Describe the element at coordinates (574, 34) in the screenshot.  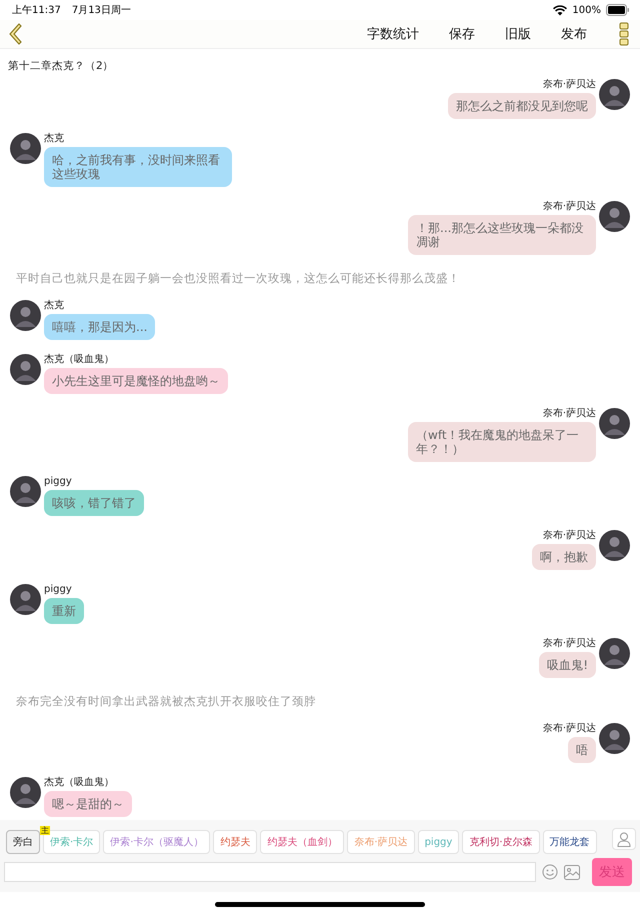
I see `toolbar-button: 发布` at that location.